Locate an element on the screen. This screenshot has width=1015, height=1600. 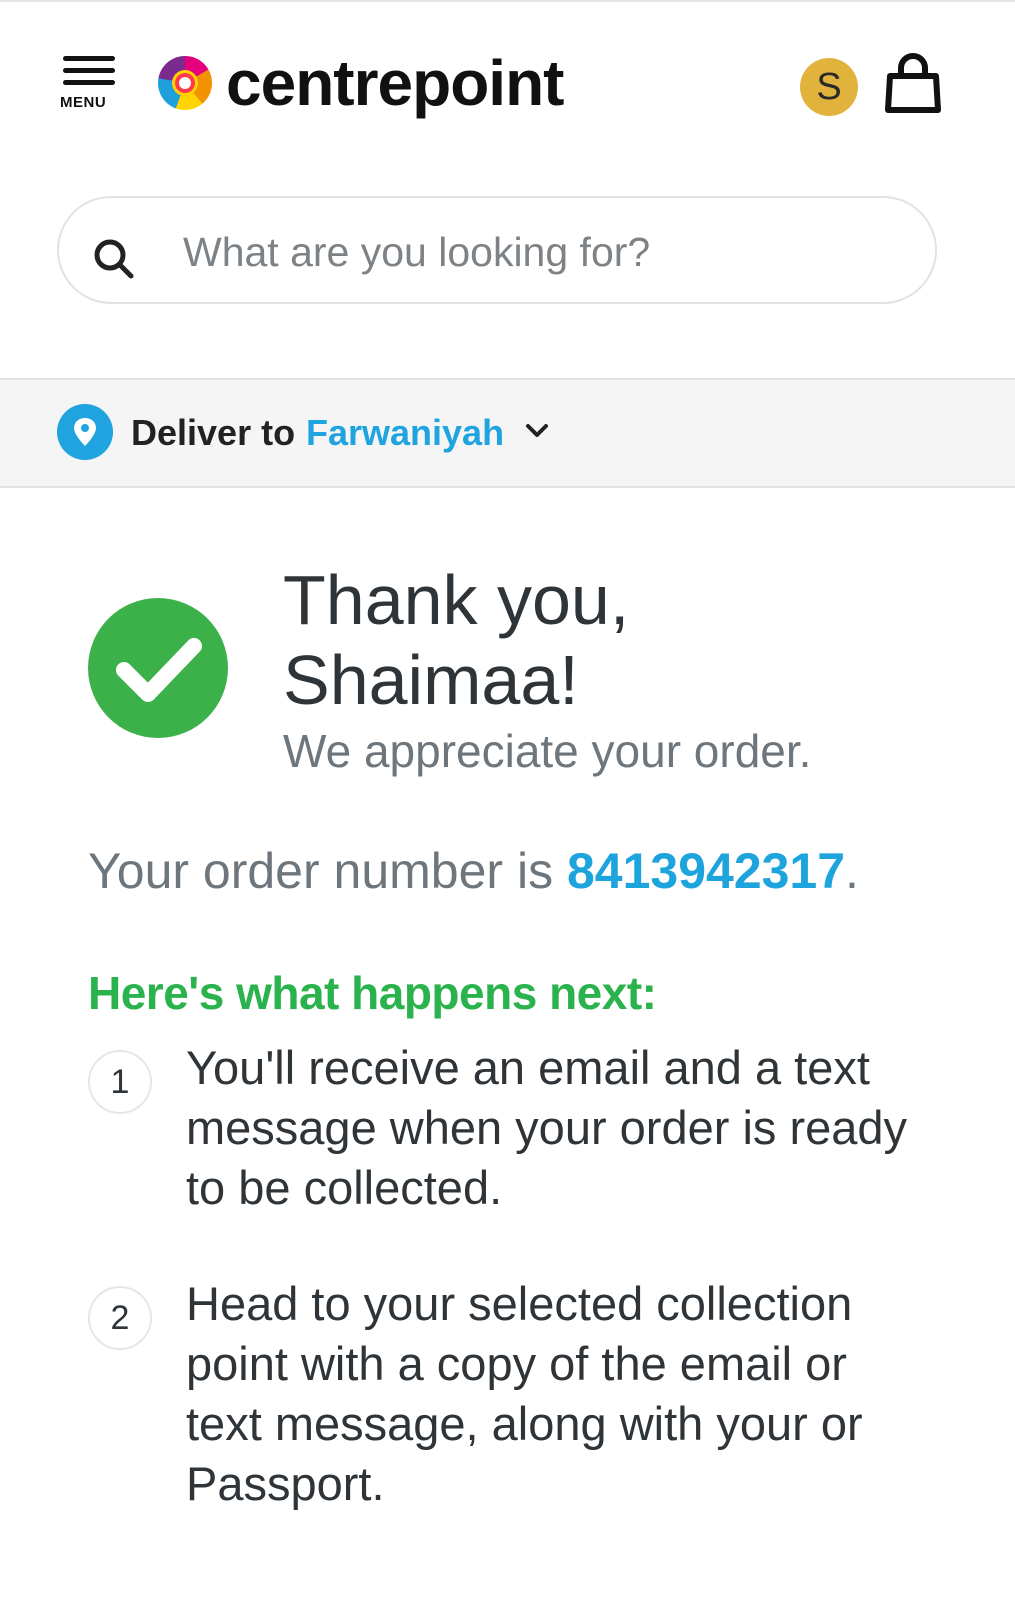
shukran-coin-icon: S is located at coordinates (829, 87).